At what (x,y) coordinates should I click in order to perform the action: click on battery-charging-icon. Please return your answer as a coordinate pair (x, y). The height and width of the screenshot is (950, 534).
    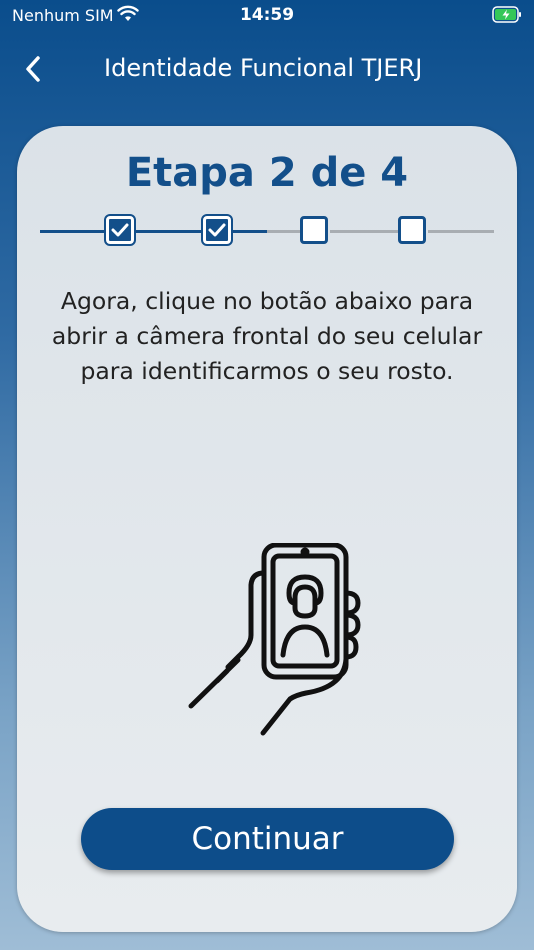
    Looking at the image, I should click on (506, 14).